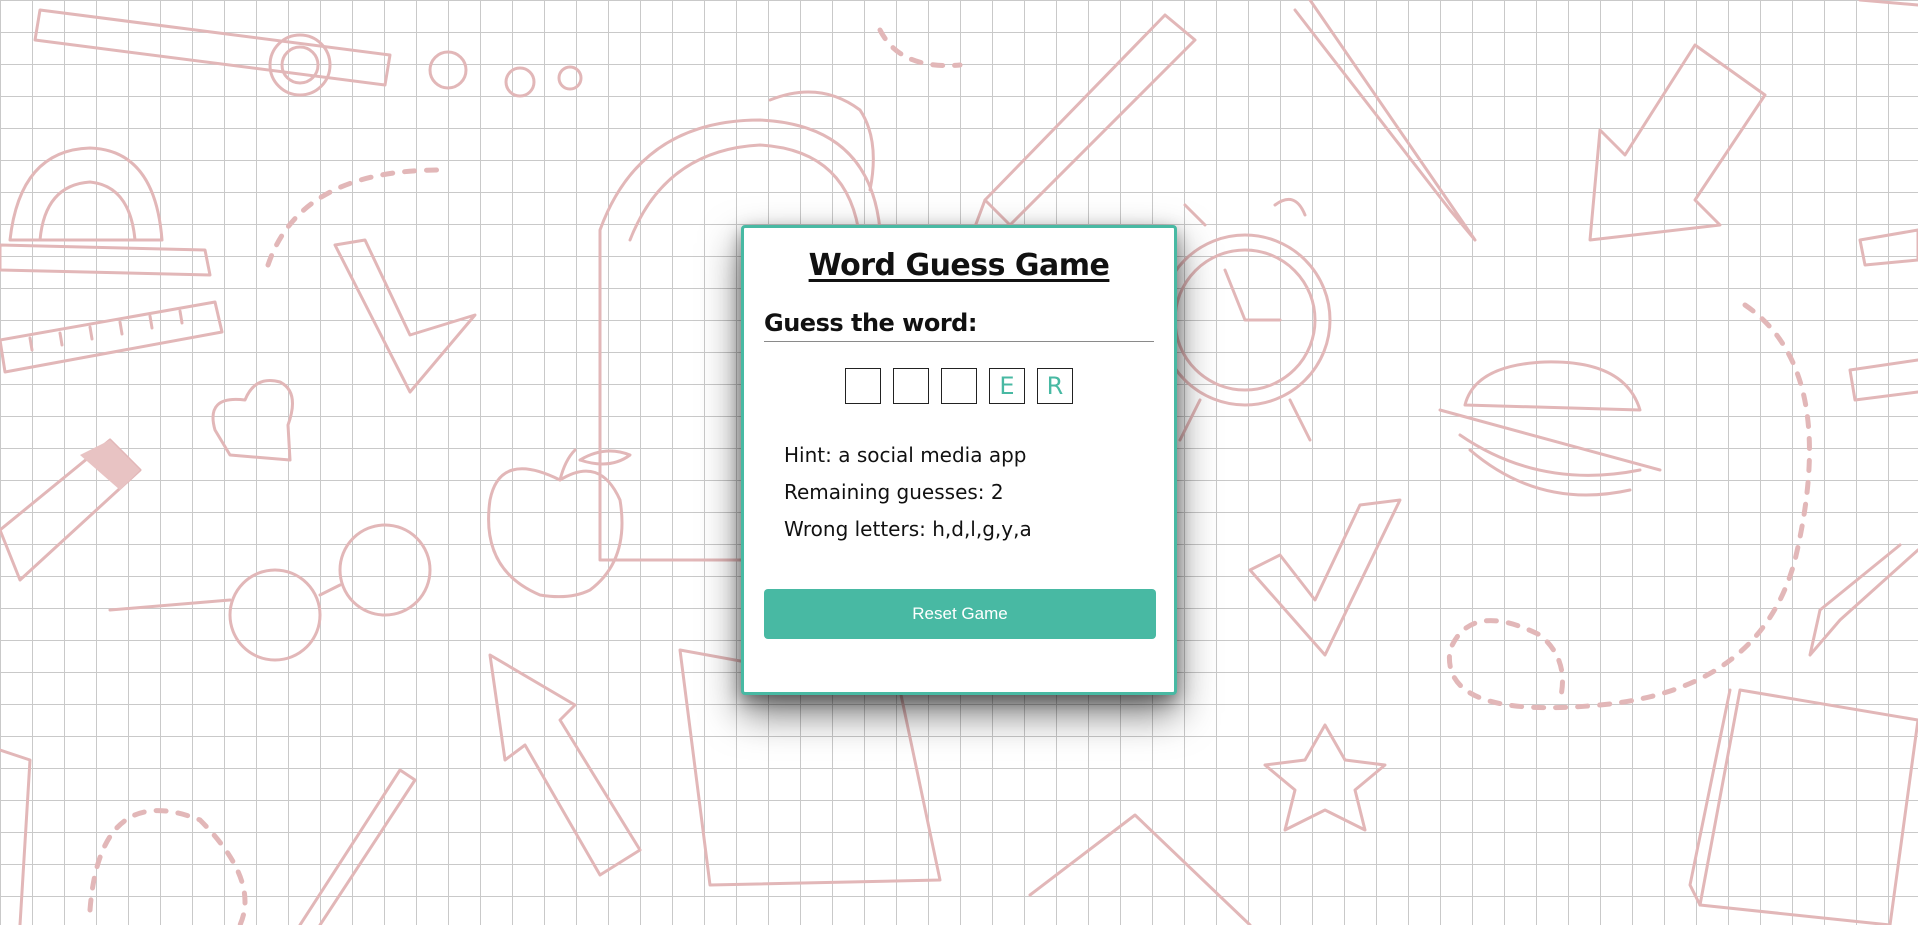 The height and width of the screenshot is (925, 1918). I want to click on glasses-icon, so click(270, 592).